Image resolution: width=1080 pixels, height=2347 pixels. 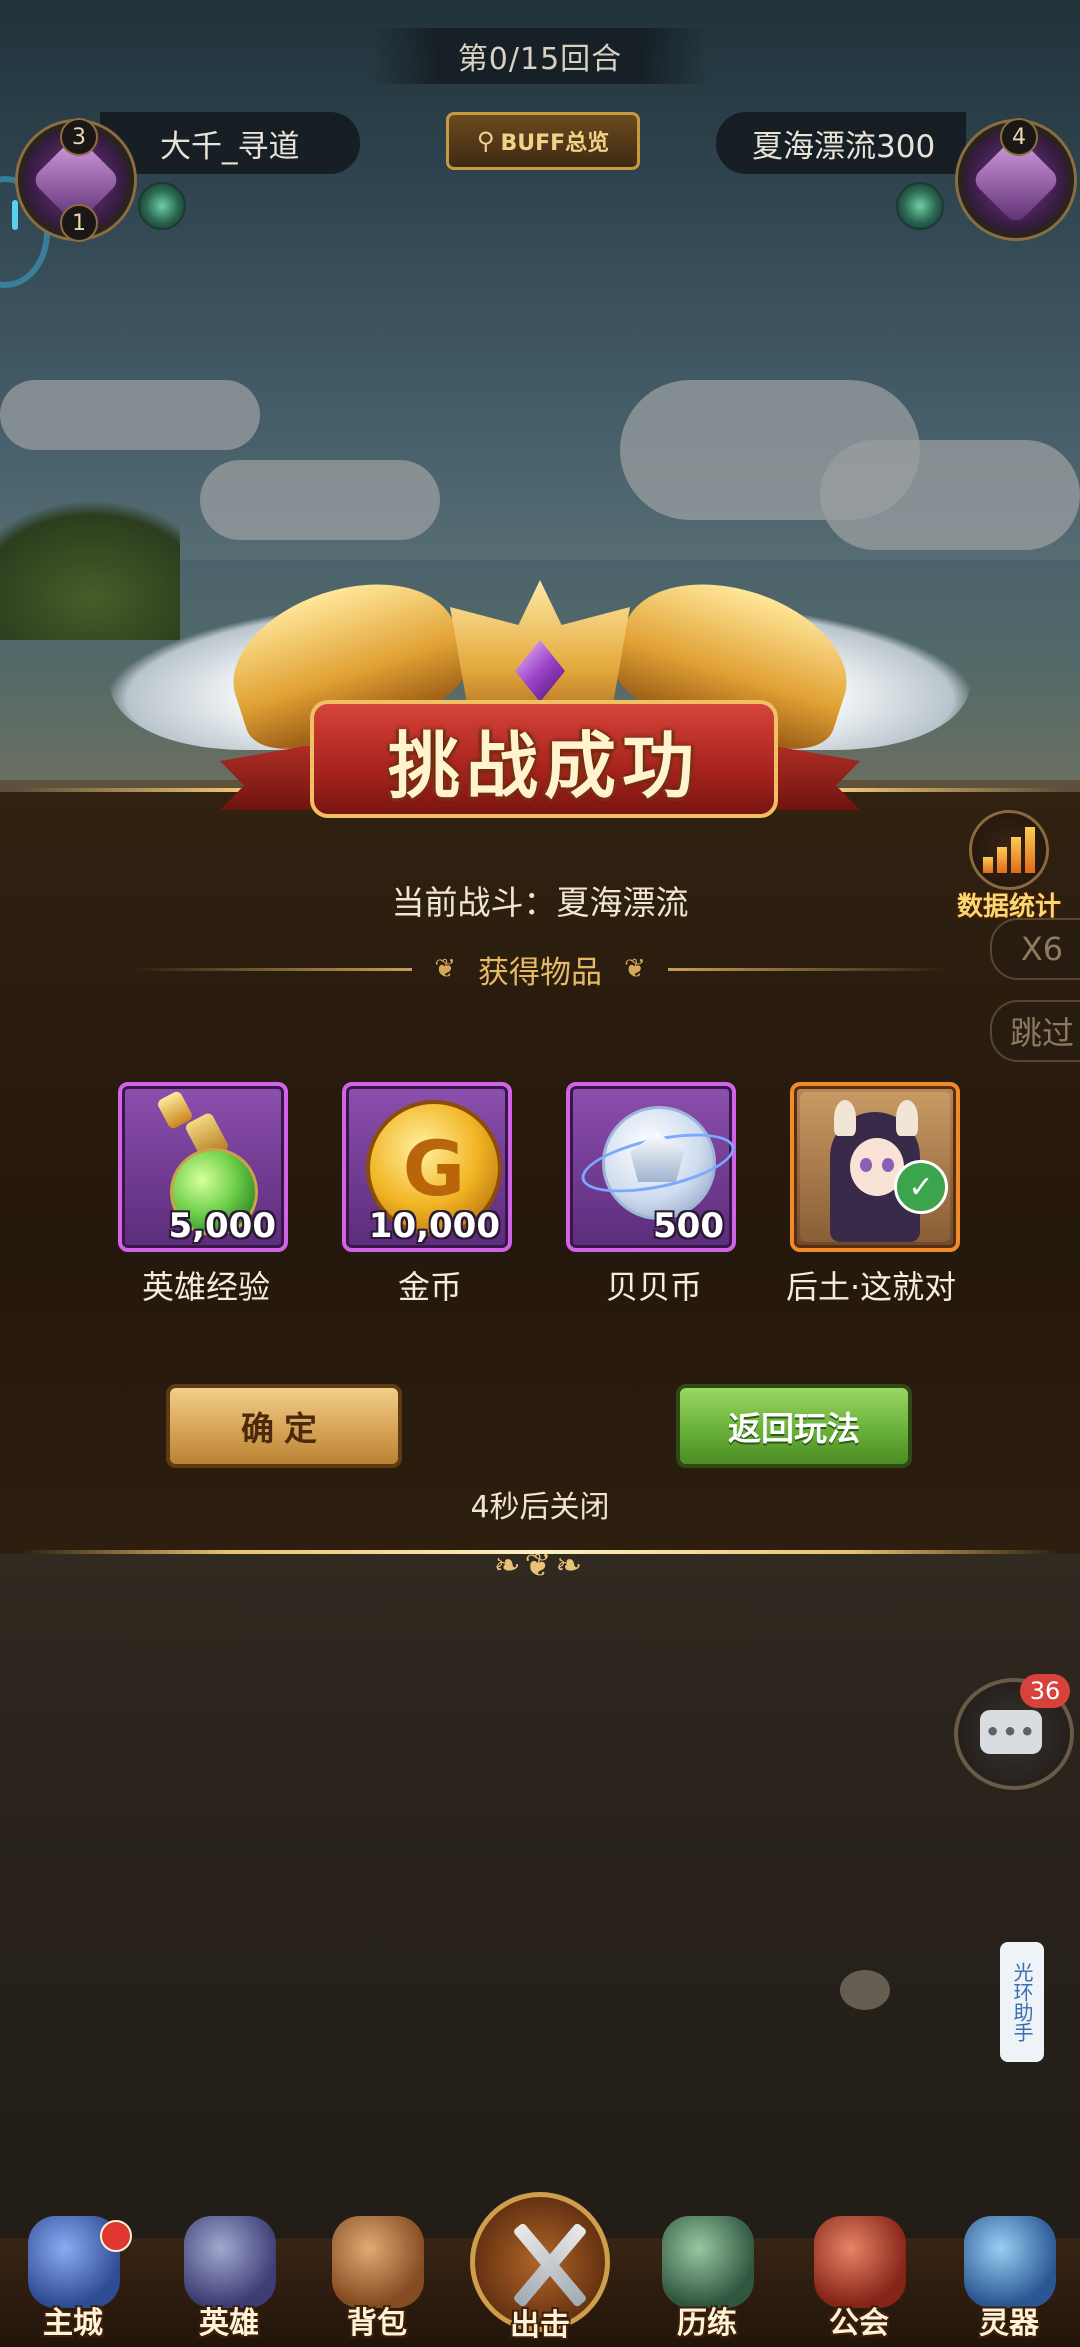 What do you see at coordinates (1042, 949) in the screenshot?
I see `battle-speed-label: X6` at bounding box center [1042, 949].